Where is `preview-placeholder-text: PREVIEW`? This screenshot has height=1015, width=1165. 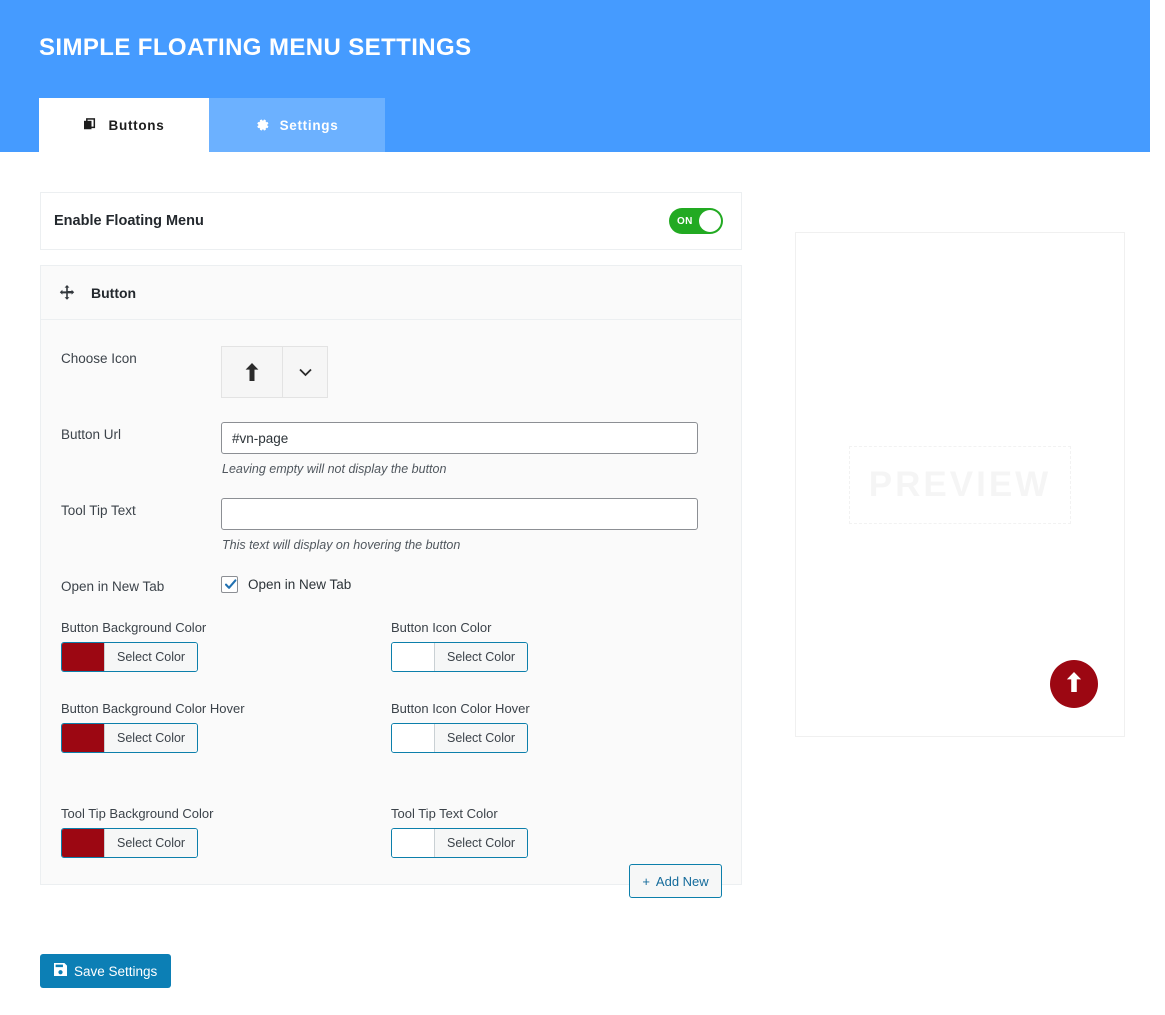
preview-placeholder-text: PREVIEW is located at coordinates (960, 484).